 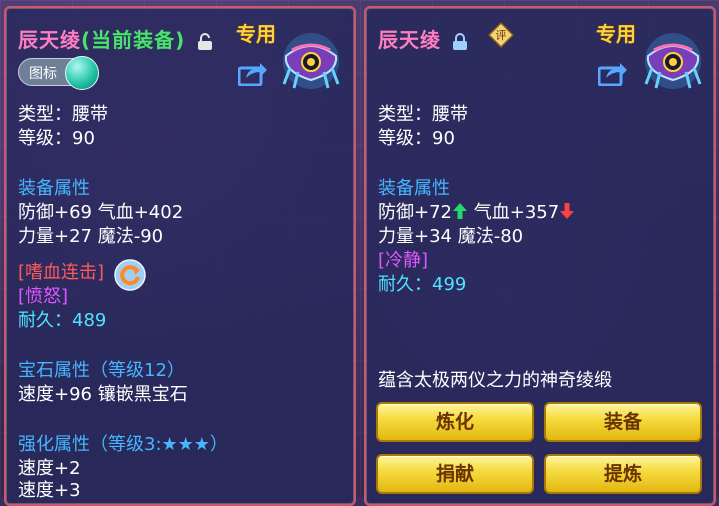 I want to click on evaluate-icon: 评, so click(x=501, y=35).